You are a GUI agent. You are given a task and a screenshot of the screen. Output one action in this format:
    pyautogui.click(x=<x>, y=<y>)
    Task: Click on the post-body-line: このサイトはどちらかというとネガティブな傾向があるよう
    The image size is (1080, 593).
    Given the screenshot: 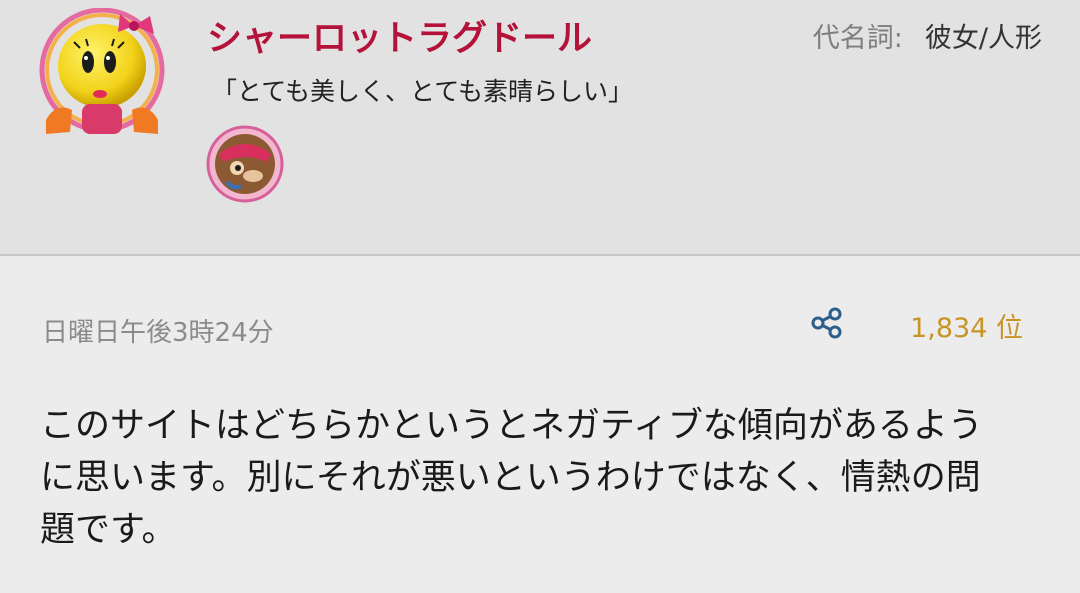 What is the action you would take?
    pyautogui.click(x=511, y=426)
    